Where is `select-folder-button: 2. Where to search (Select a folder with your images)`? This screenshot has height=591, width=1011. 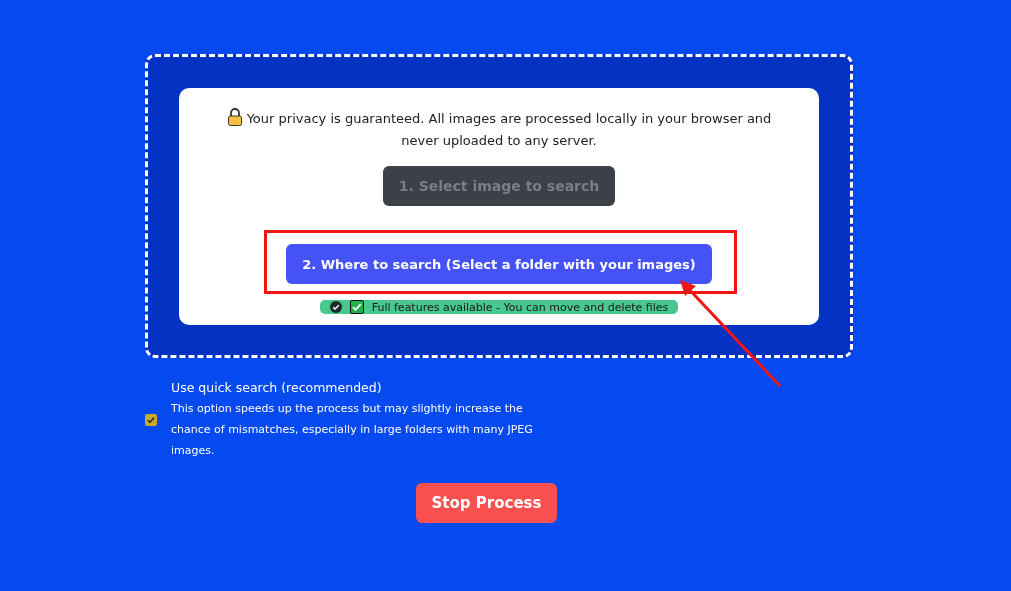 select-folder-button: 2. Where to search (Select a folder with your images) is located at coordinates (499, 264).